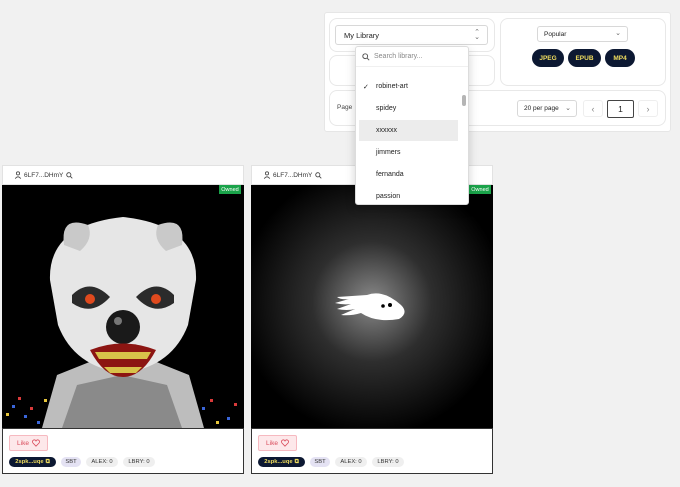 The image size is (680, 487). Describe the element at coordinates (366, 87) in the screenshot. I see `check-icon: ✓` at that location.